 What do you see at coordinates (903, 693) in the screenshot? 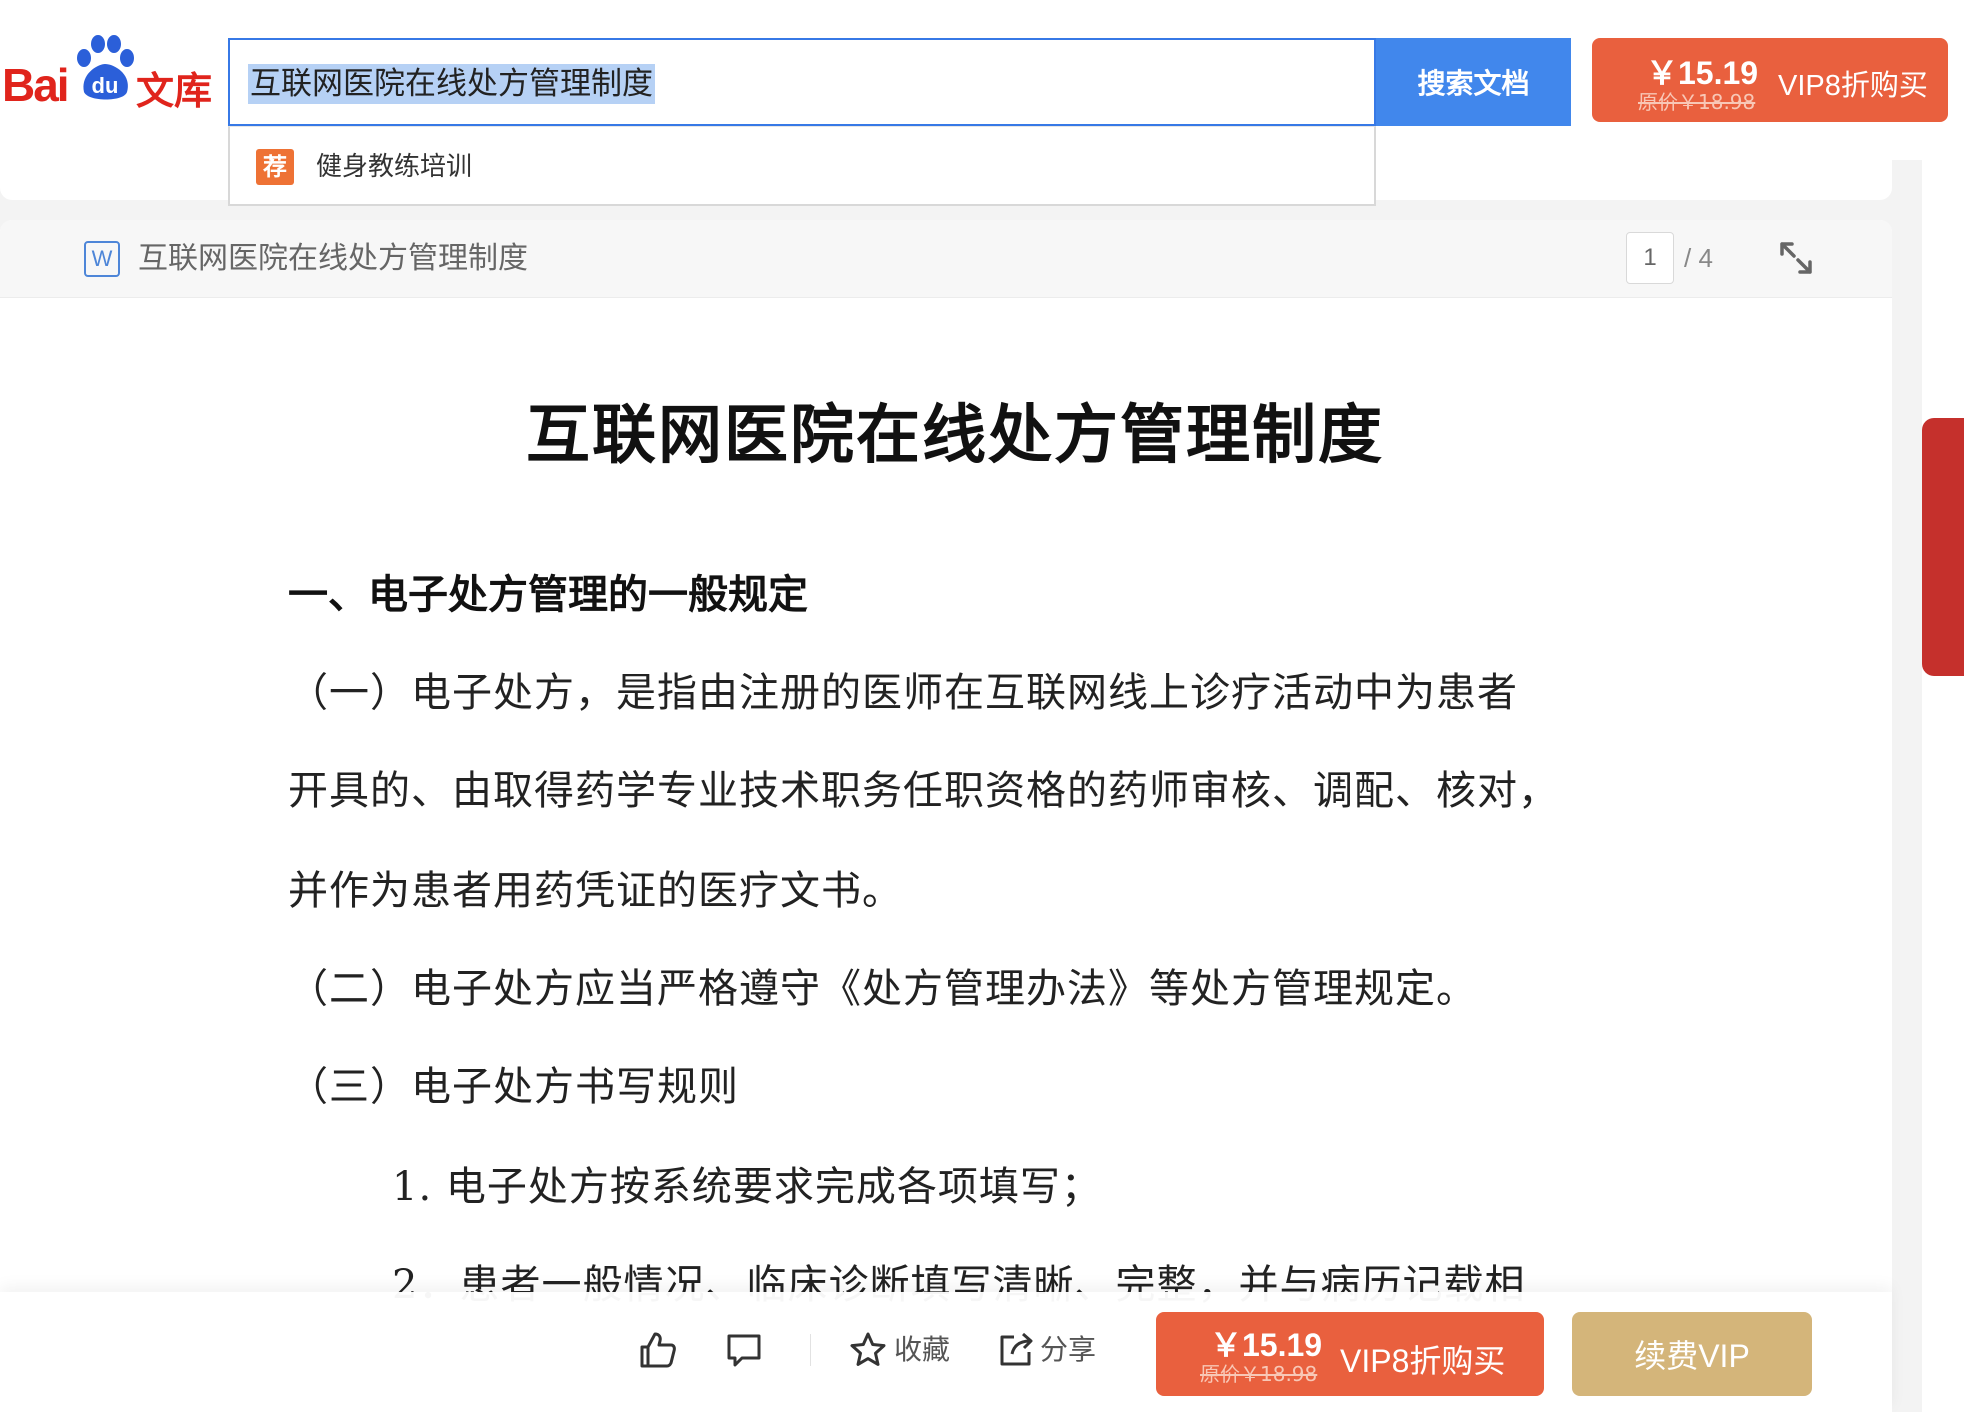
I see `paragraph: （一）电子处方，是指由注册的医师在互联网线上诊疗活动中为患者` at bounding box center [903, 693].